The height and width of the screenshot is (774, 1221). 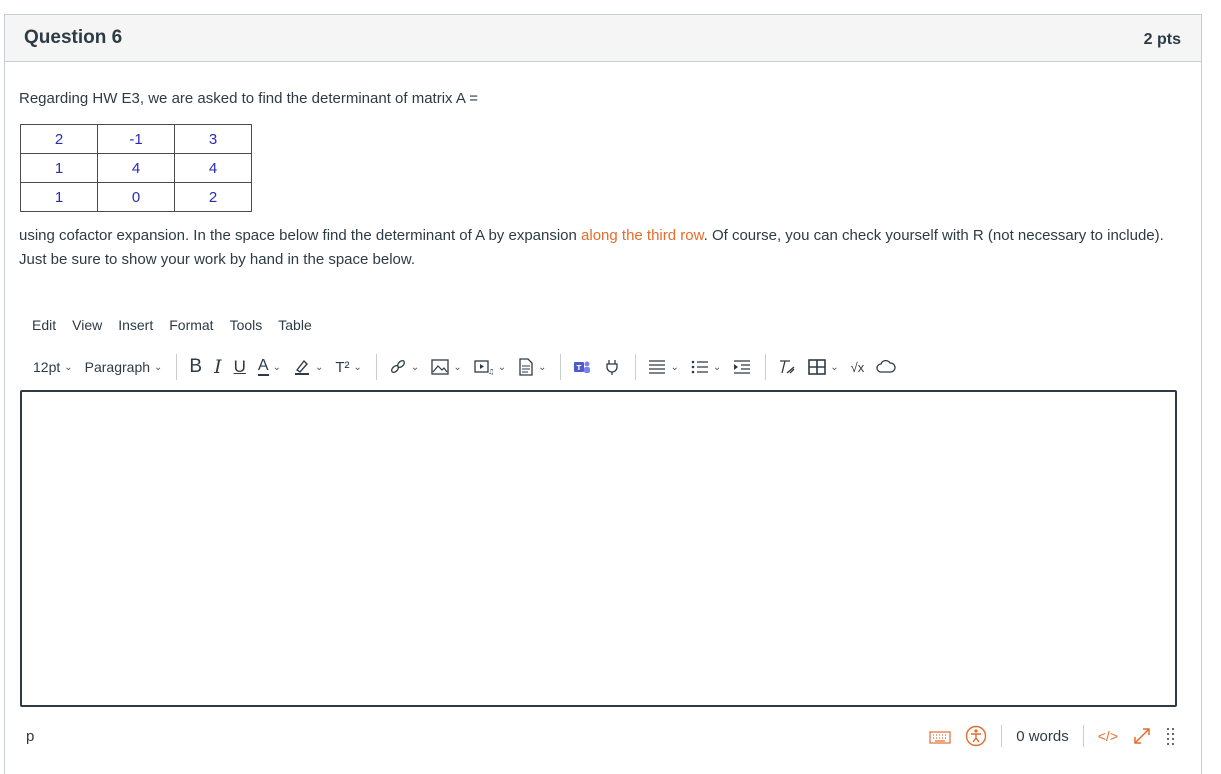 I want to click on fullscreen-icon, so click(x=1142, y=736).